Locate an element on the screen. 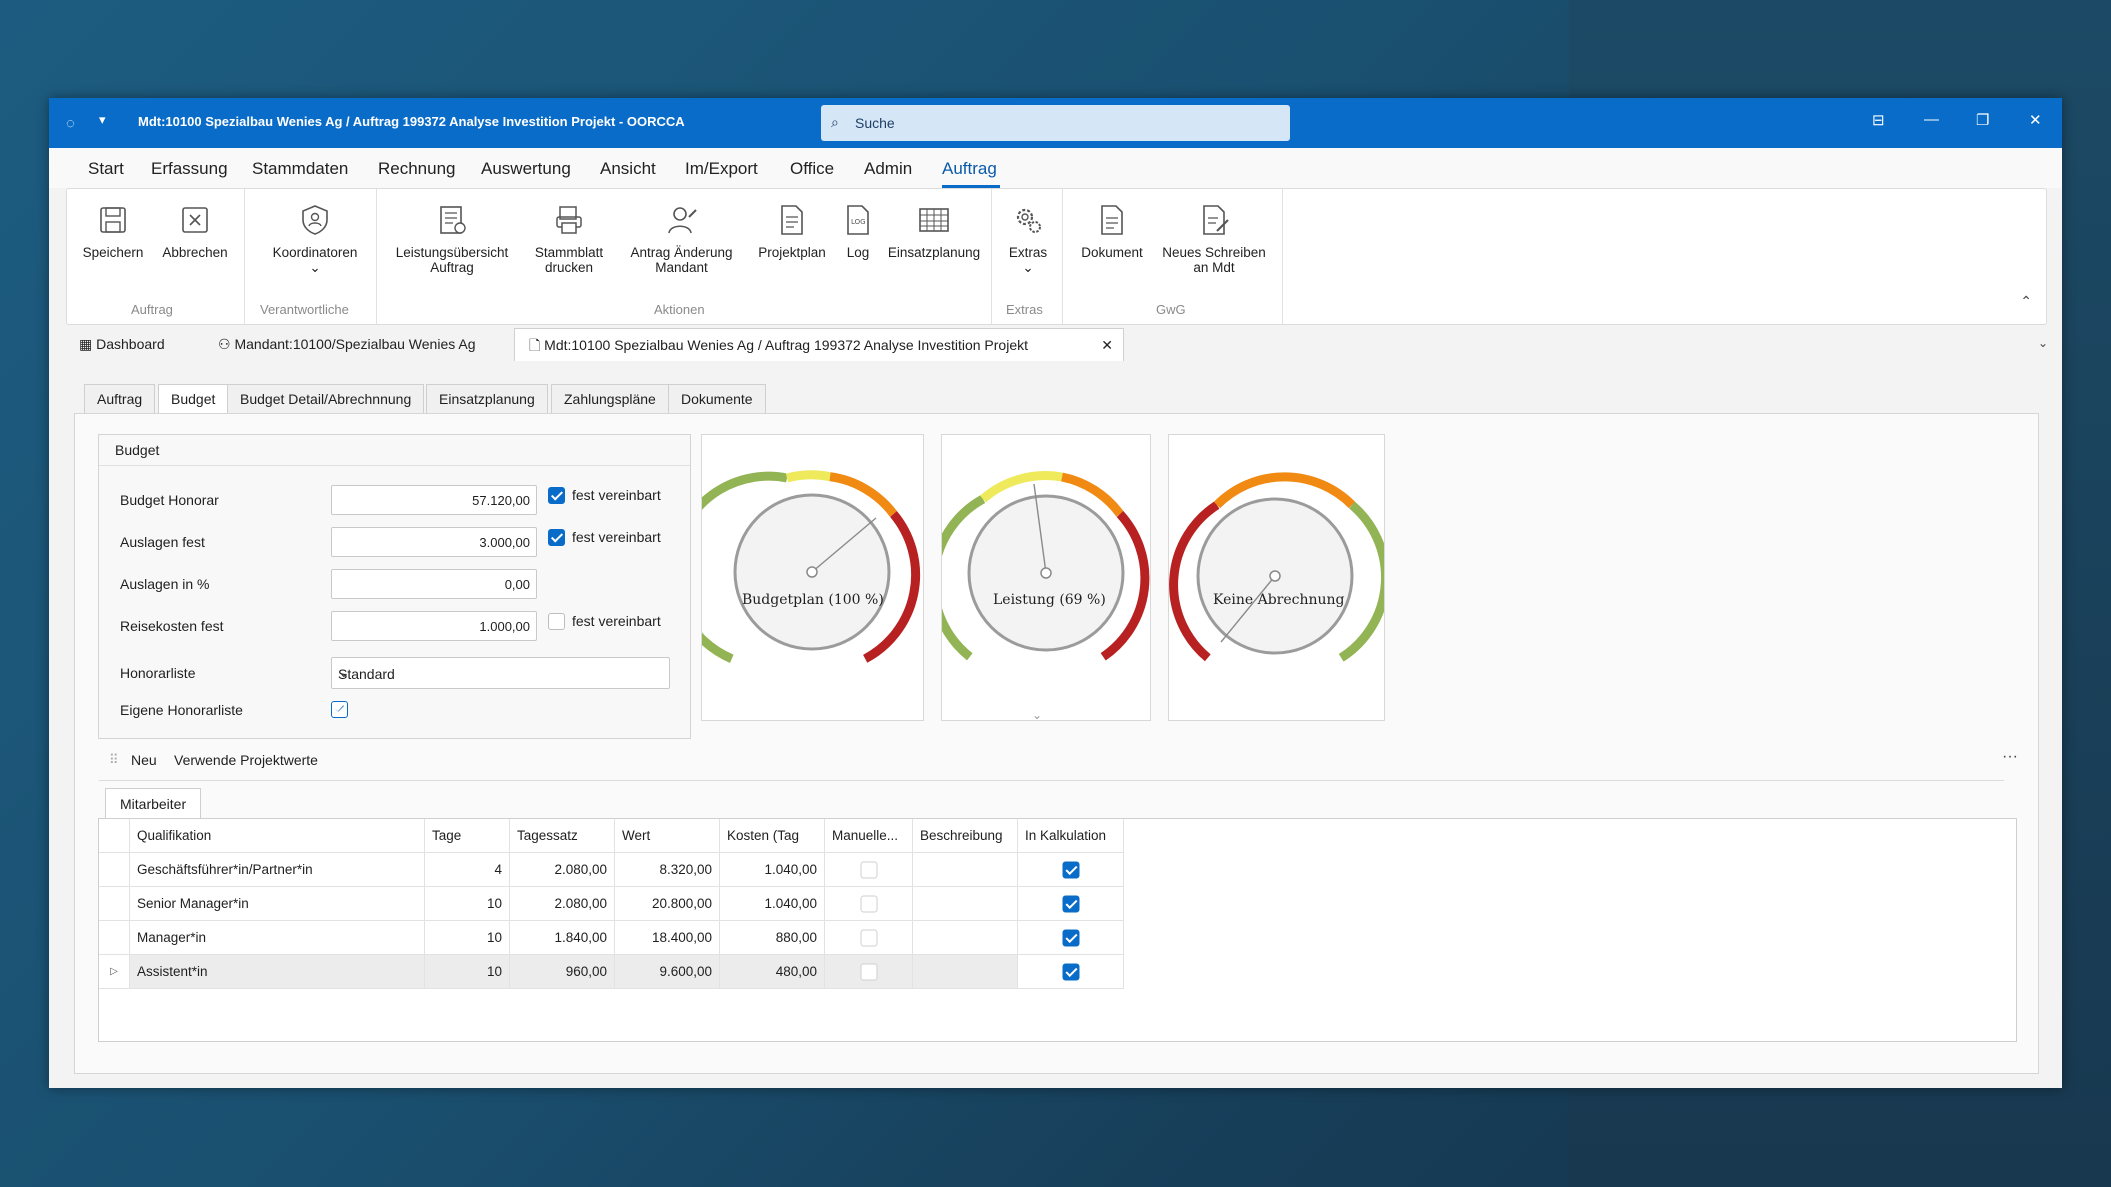 Image resolution: width=2111 pixels, height=1187 pixels. budget-honorar-fest-checkbox is located at coordinates (556, 495).